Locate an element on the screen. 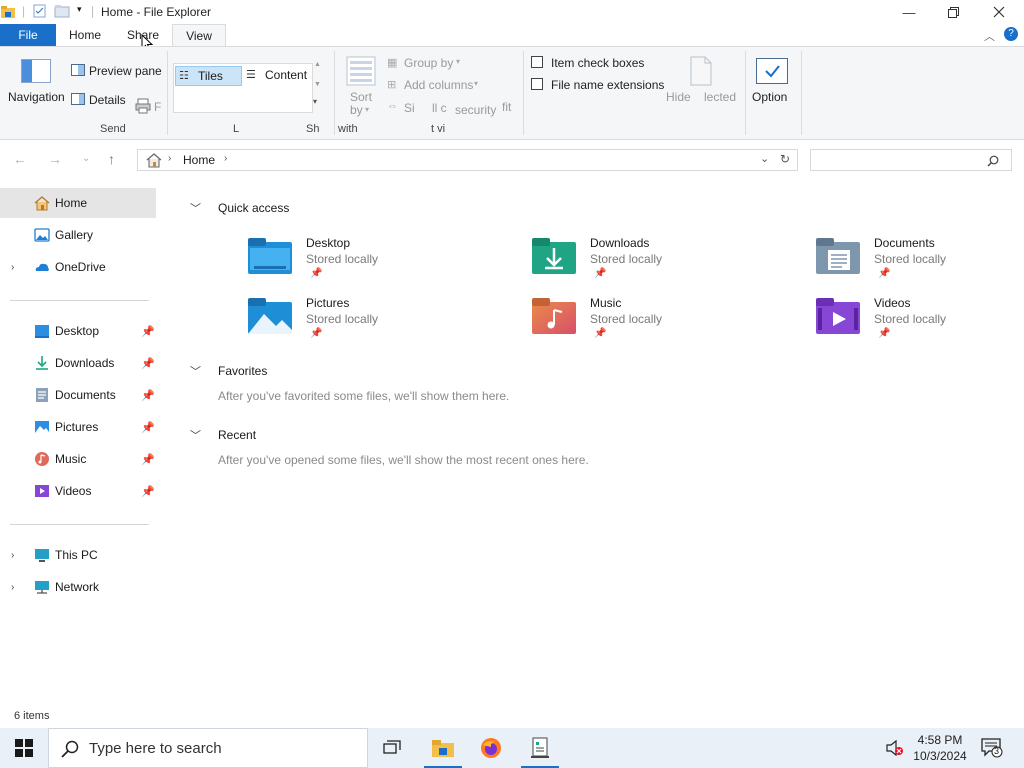 This screenshot has height=768, width=1024. refresh-icon: ↻ is located at coordinates (785, 159).